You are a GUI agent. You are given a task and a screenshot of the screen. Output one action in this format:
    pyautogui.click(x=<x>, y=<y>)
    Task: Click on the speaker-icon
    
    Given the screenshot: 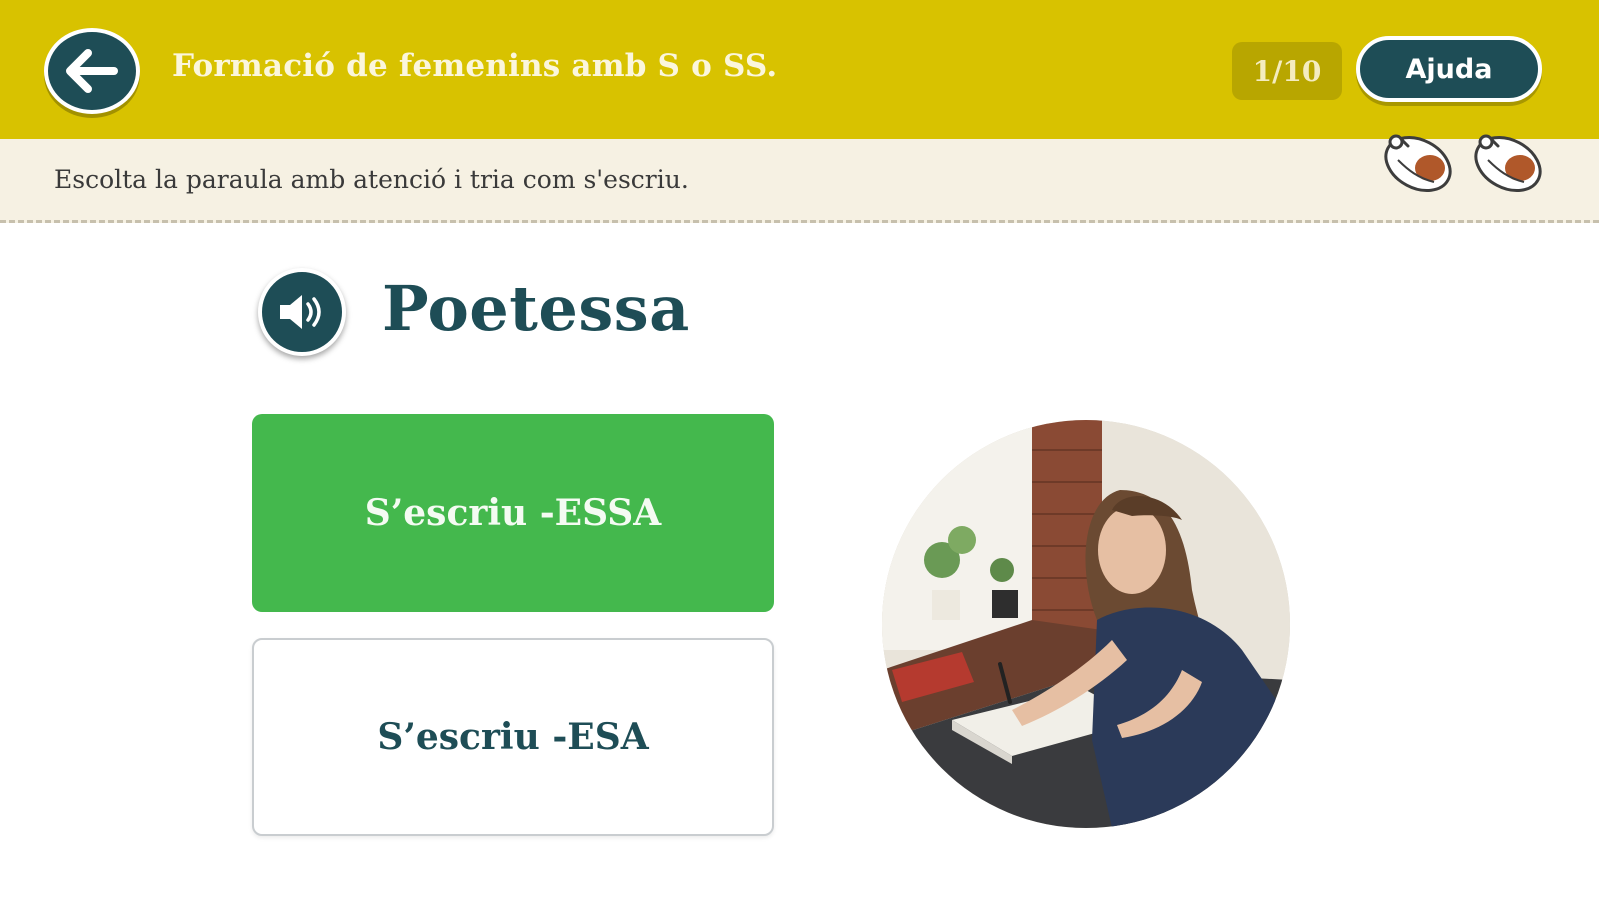 What is the action you would take?
    pyautogui.click(x=300, y=312)
    